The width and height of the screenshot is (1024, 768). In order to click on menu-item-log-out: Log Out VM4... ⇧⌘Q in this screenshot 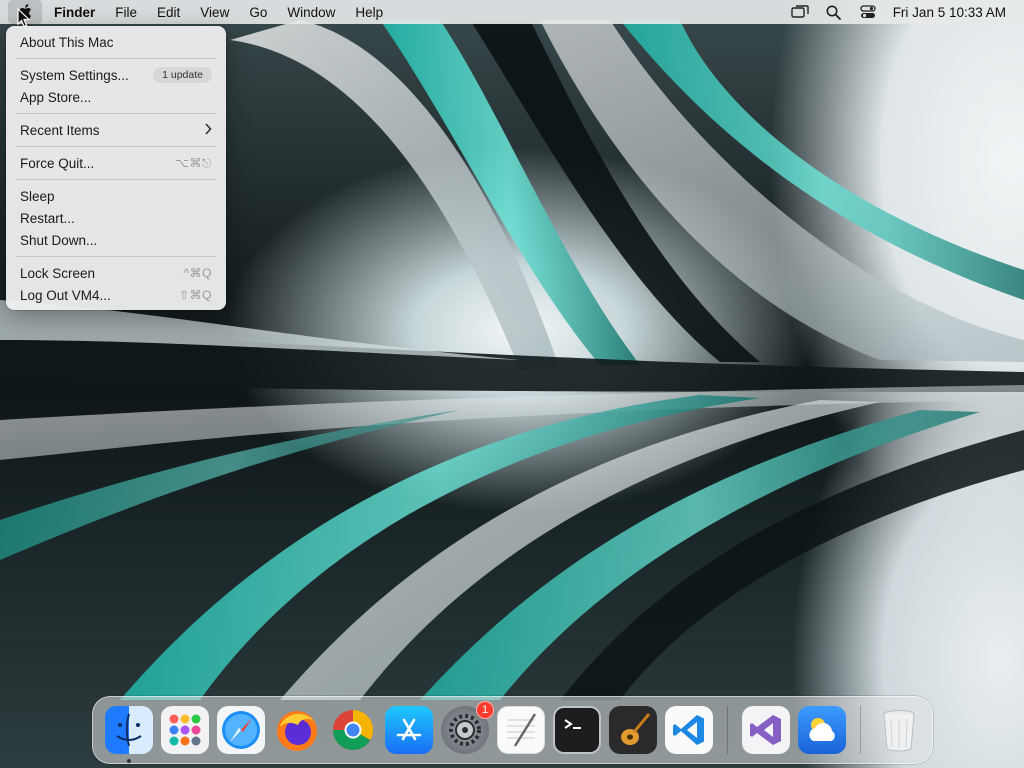, I will do `click(116, 295)`.